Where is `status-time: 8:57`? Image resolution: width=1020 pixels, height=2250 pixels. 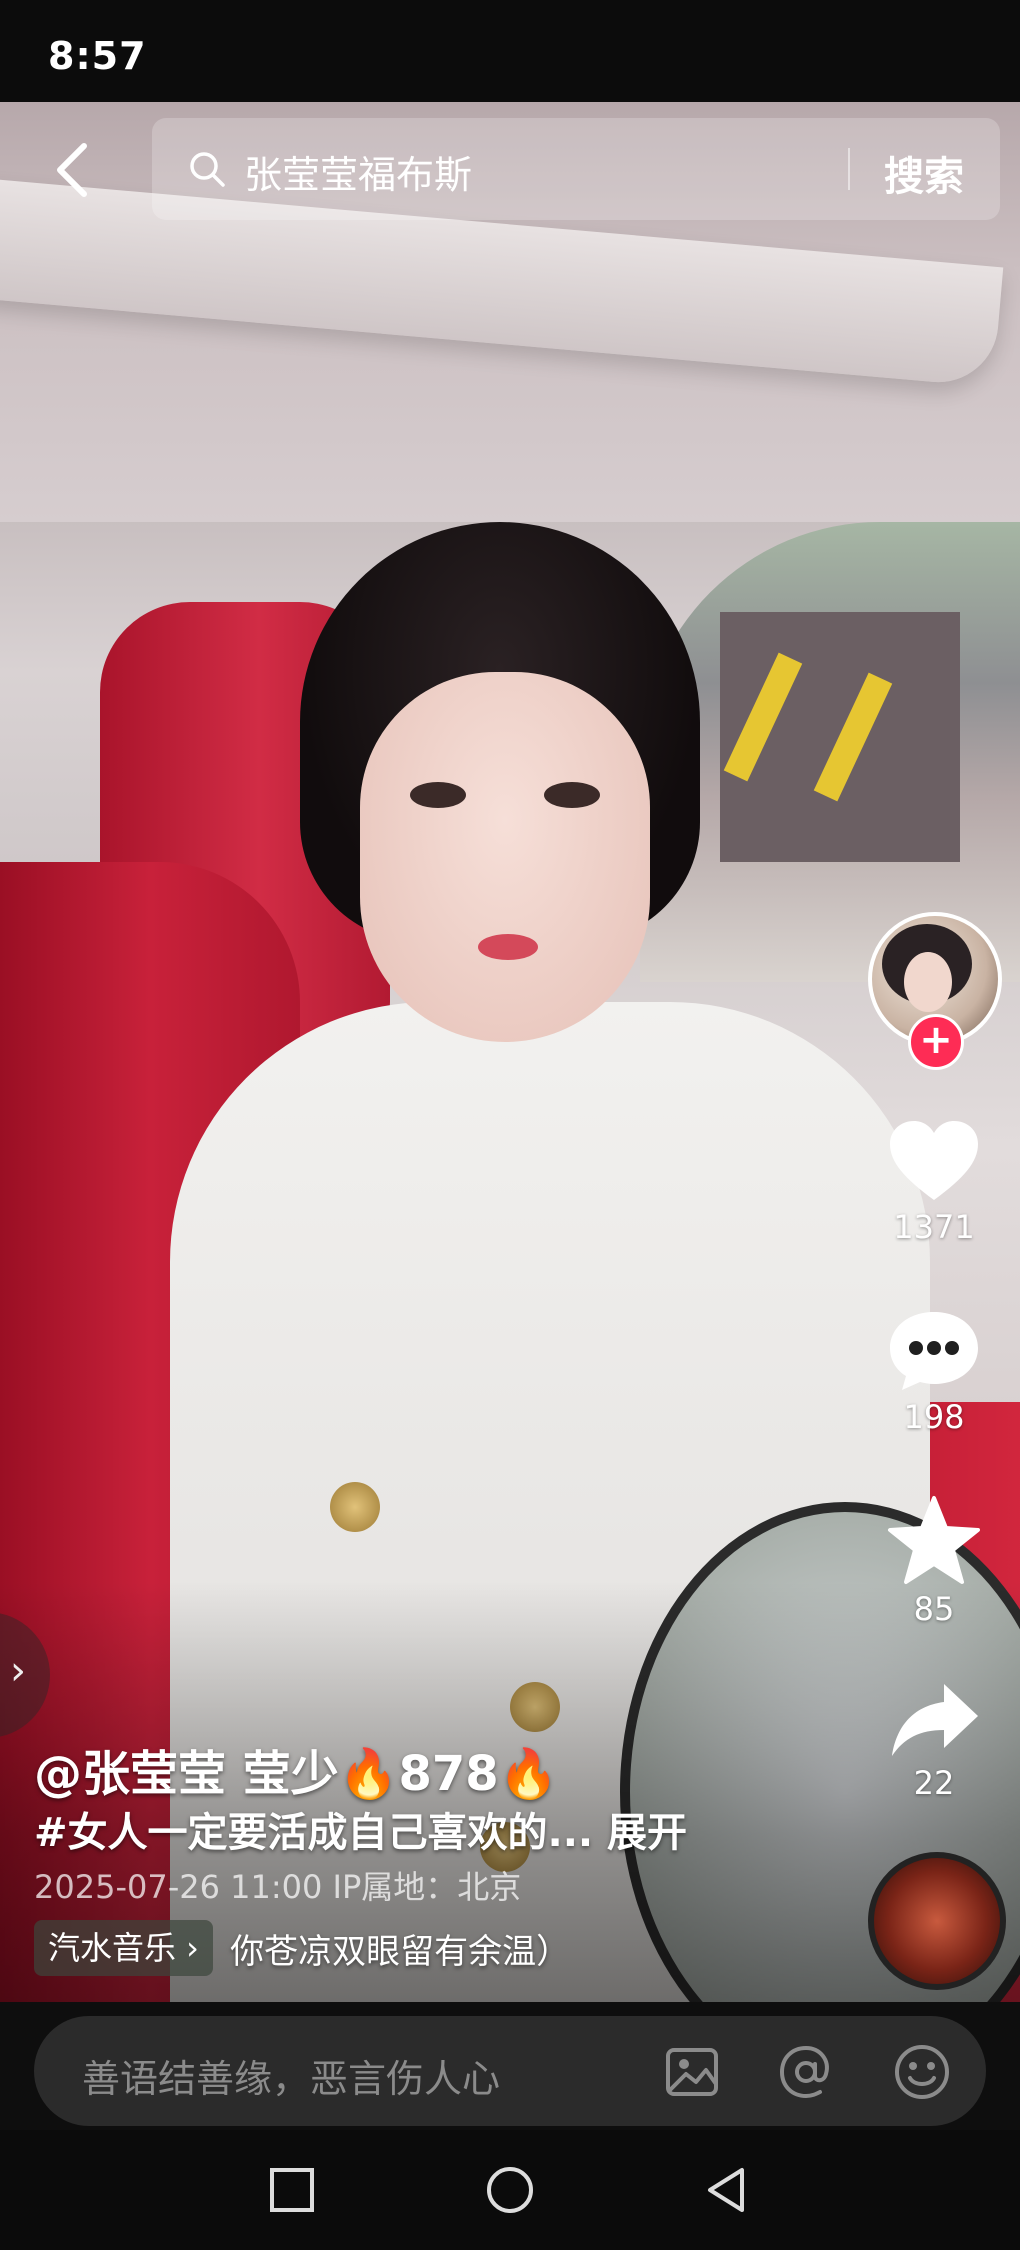
status-time: 8:57 is located at coordinates (97, 56).